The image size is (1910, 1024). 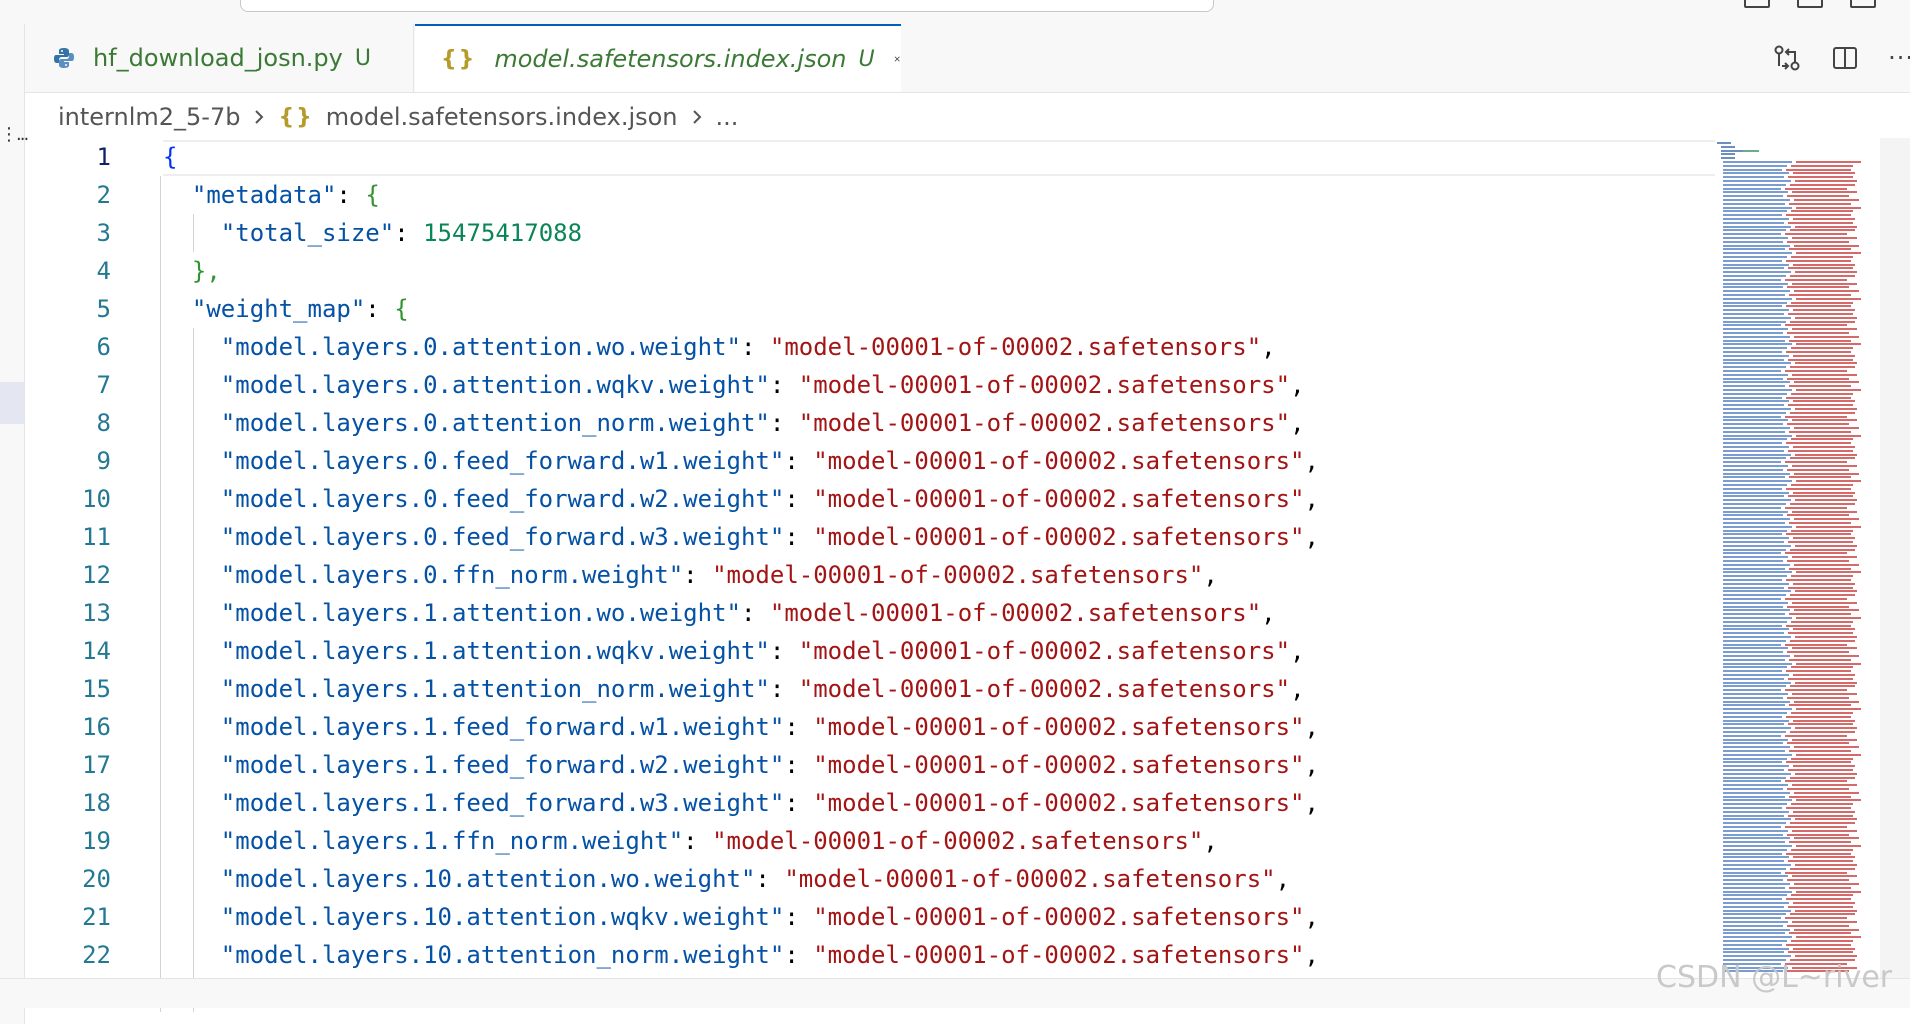 I want to click on toggle-primary-sidebar-icon, so click(x=1757, y=4).